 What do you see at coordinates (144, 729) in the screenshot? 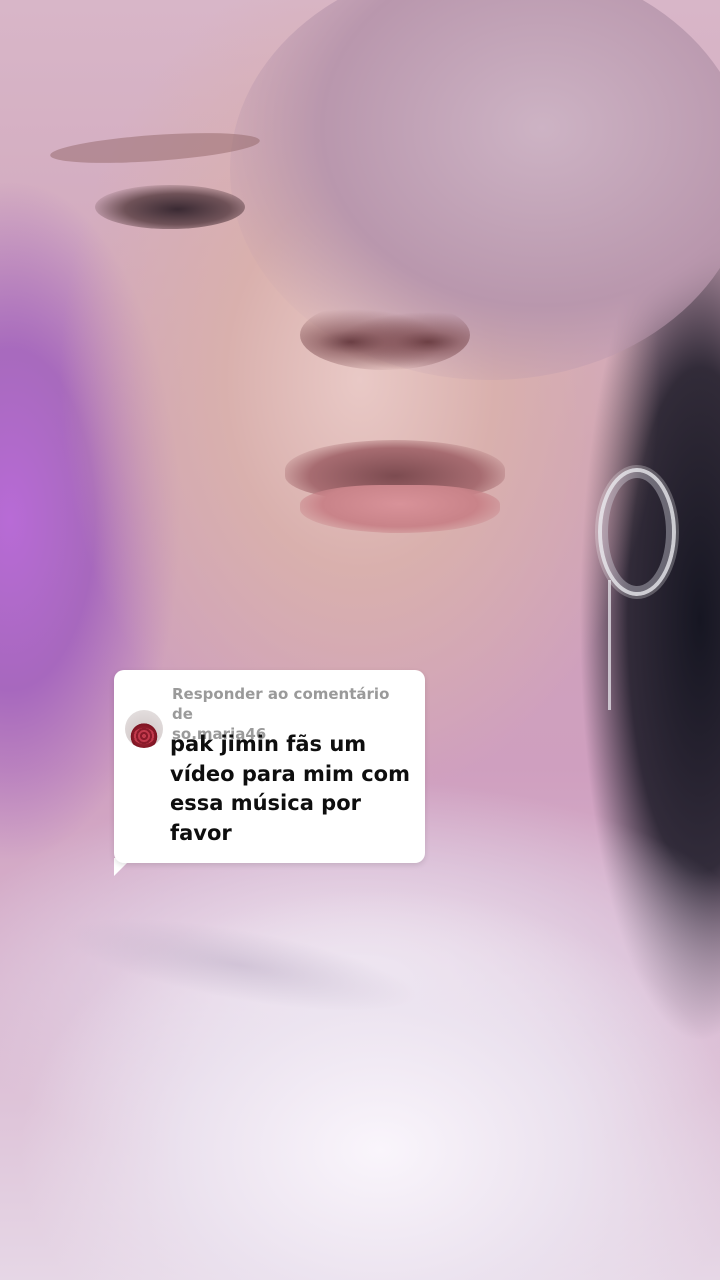
I see `commenter-avatar` at bounding box center [144, 729].